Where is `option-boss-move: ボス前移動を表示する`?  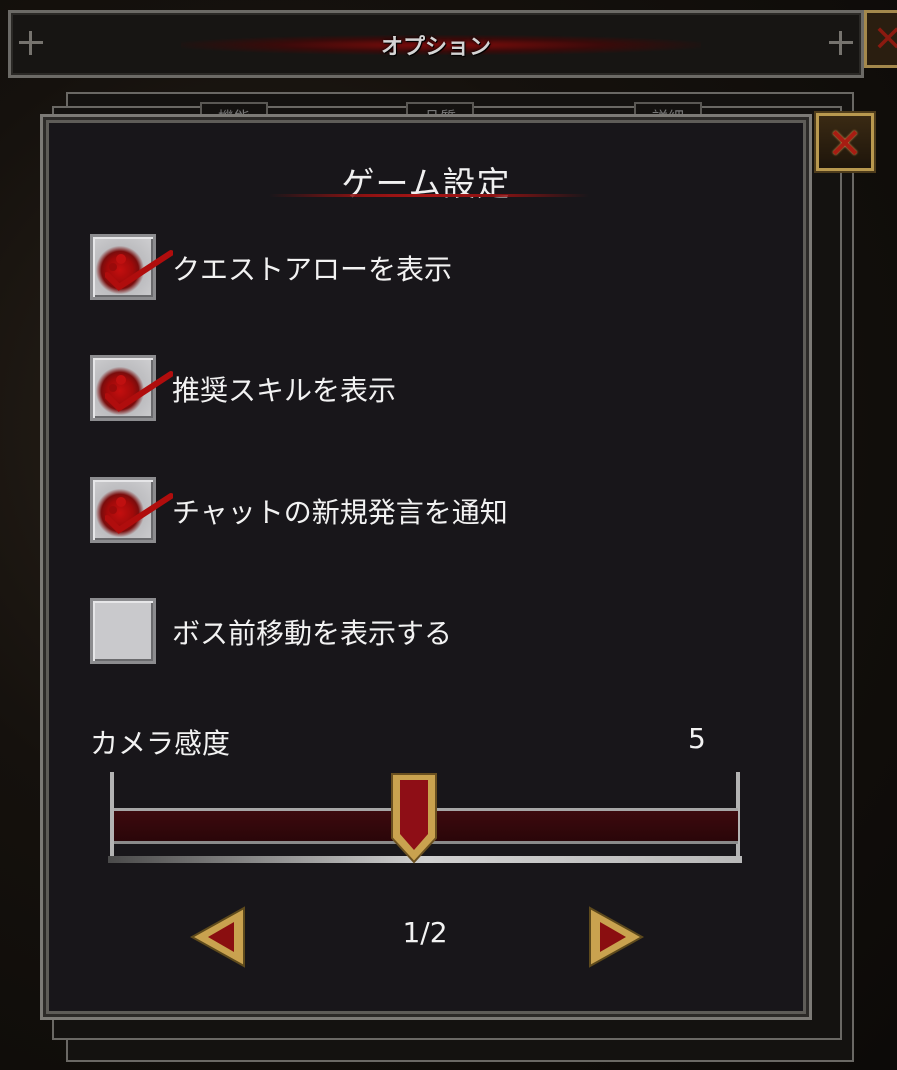 option-boss-move: ボス前移動を表示する is located at coordinates (400, 631).